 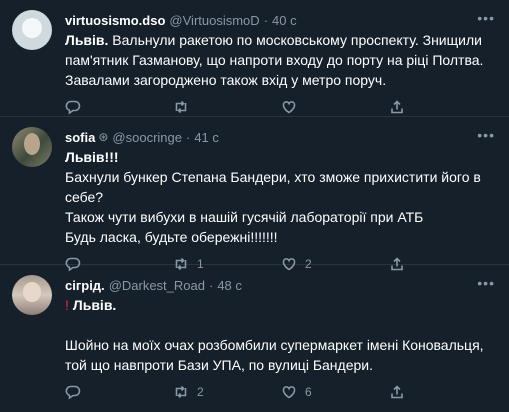 I want to click on timestamp: 48 с, so click(x=229, y=285).